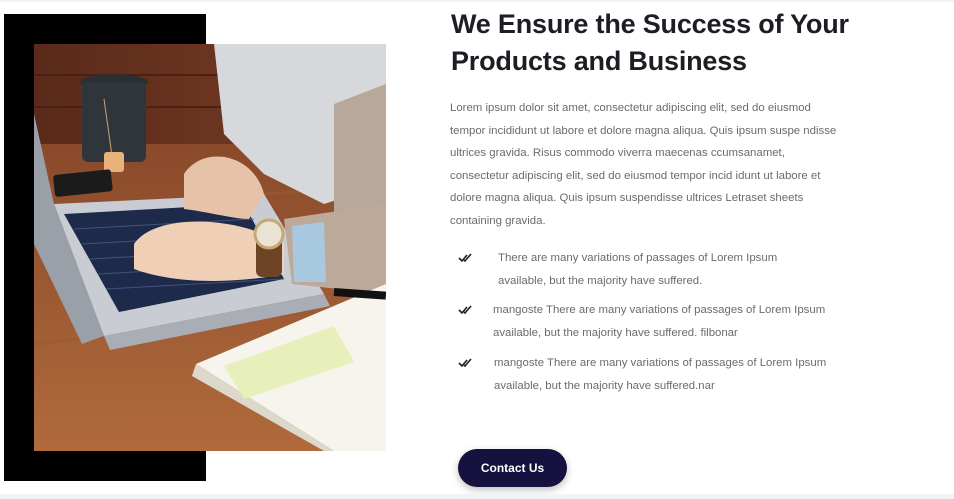 The image size is (954, 499). Describe the element at coordinates (477, 496) in the screenshot. I see `bottom-divider` at that location.